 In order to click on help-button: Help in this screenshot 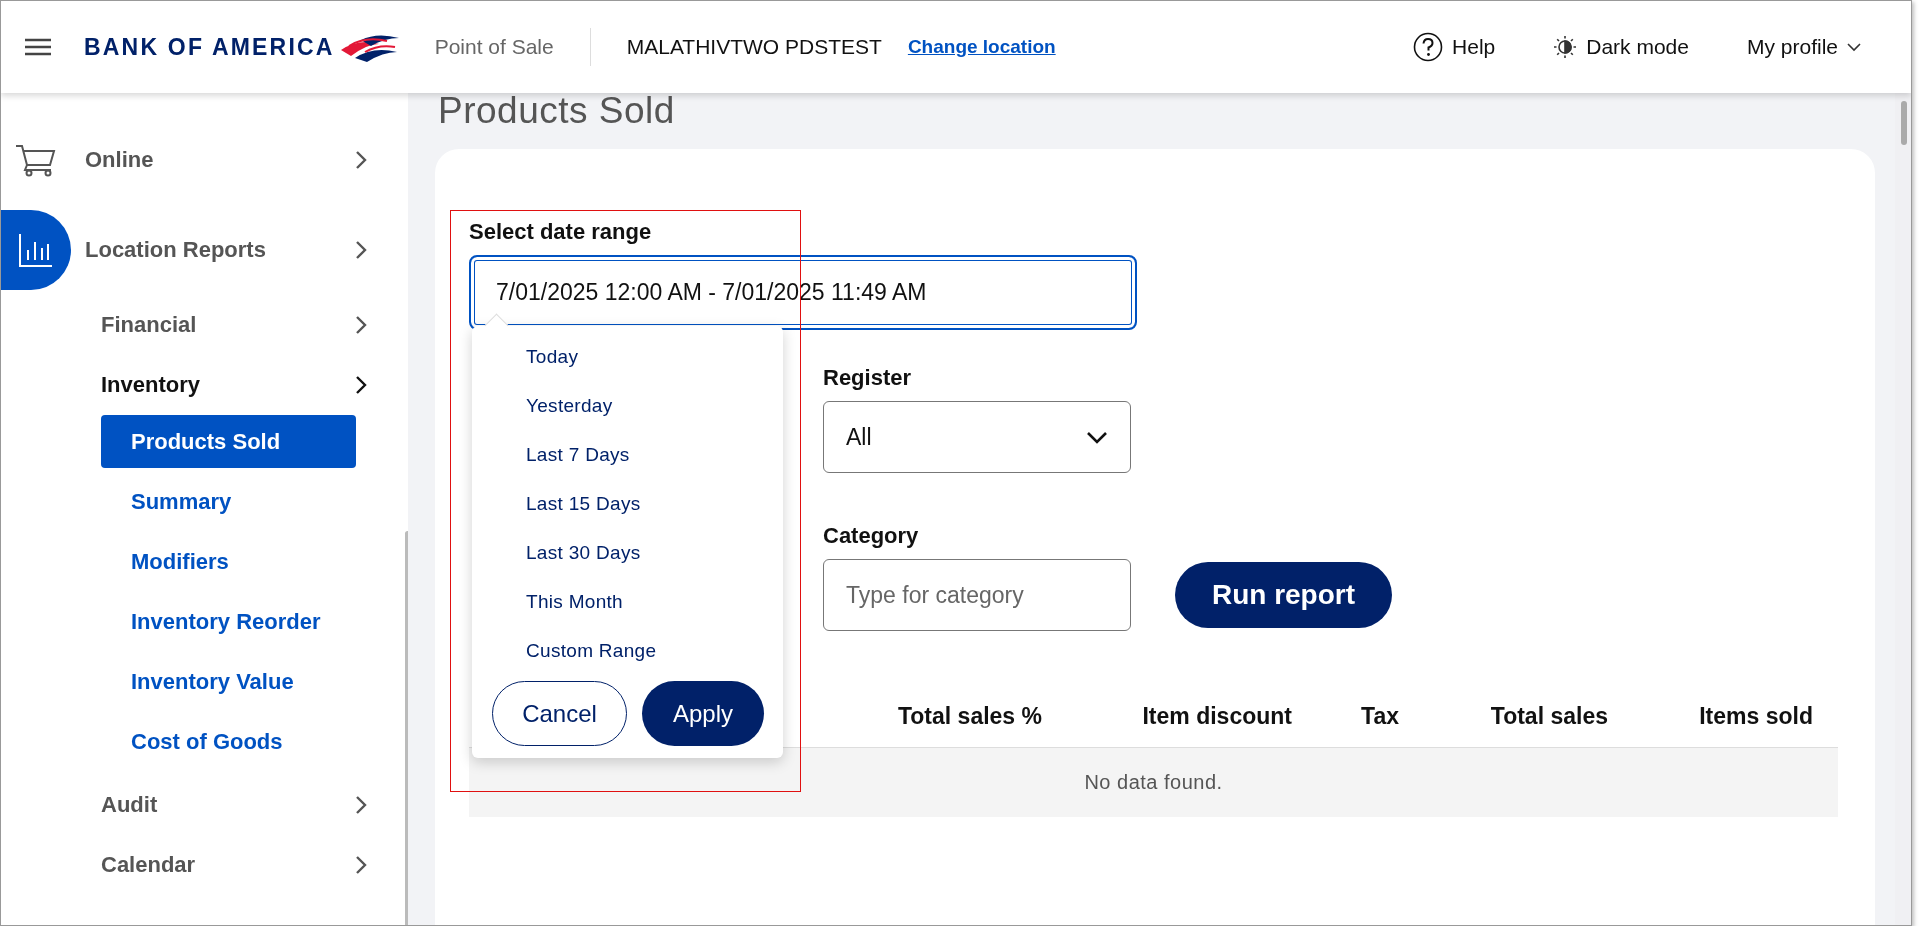, I will do `click(1454, 47)`.